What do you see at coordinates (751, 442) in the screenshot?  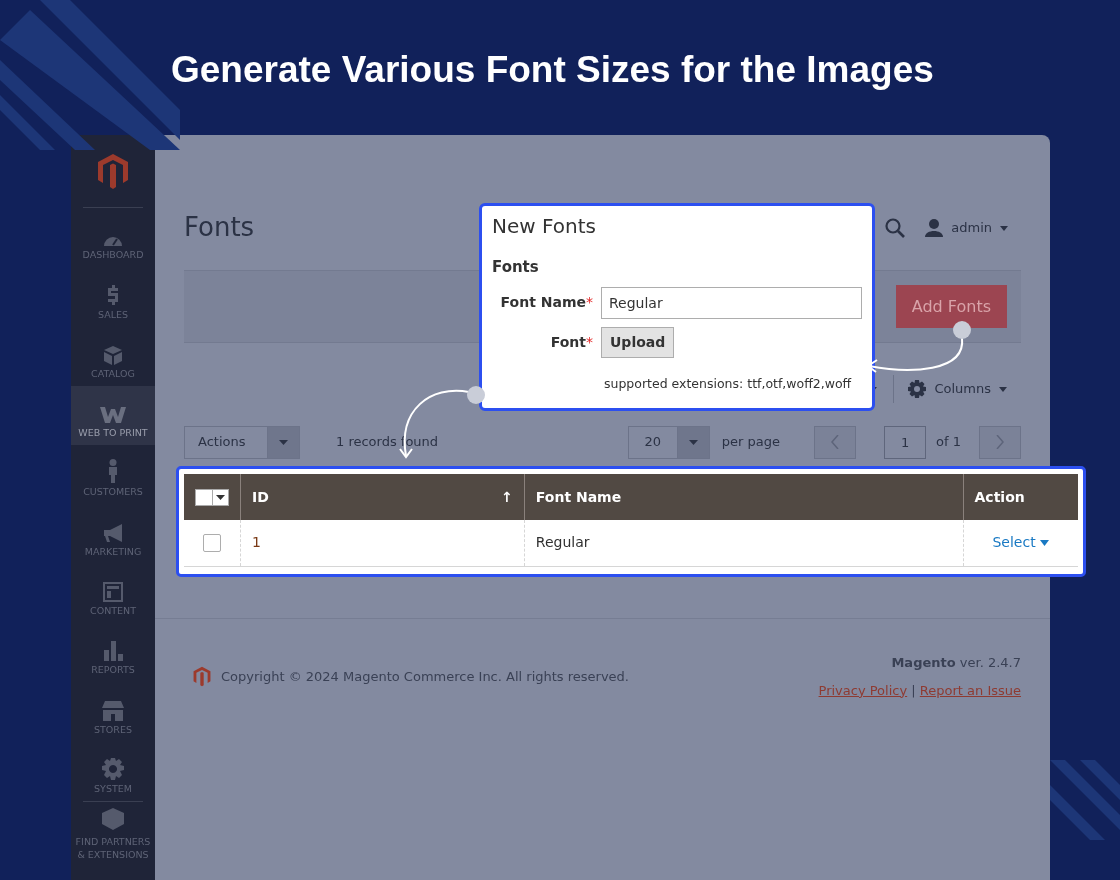 I see `per-page-label: per page` at bounding box center [751, 442].